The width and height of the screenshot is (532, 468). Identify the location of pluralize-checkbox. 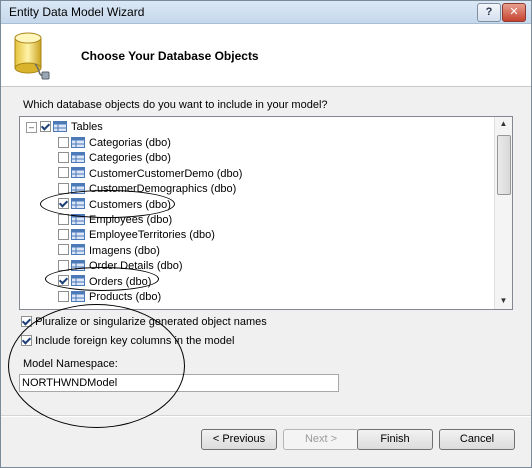
(26, 321).